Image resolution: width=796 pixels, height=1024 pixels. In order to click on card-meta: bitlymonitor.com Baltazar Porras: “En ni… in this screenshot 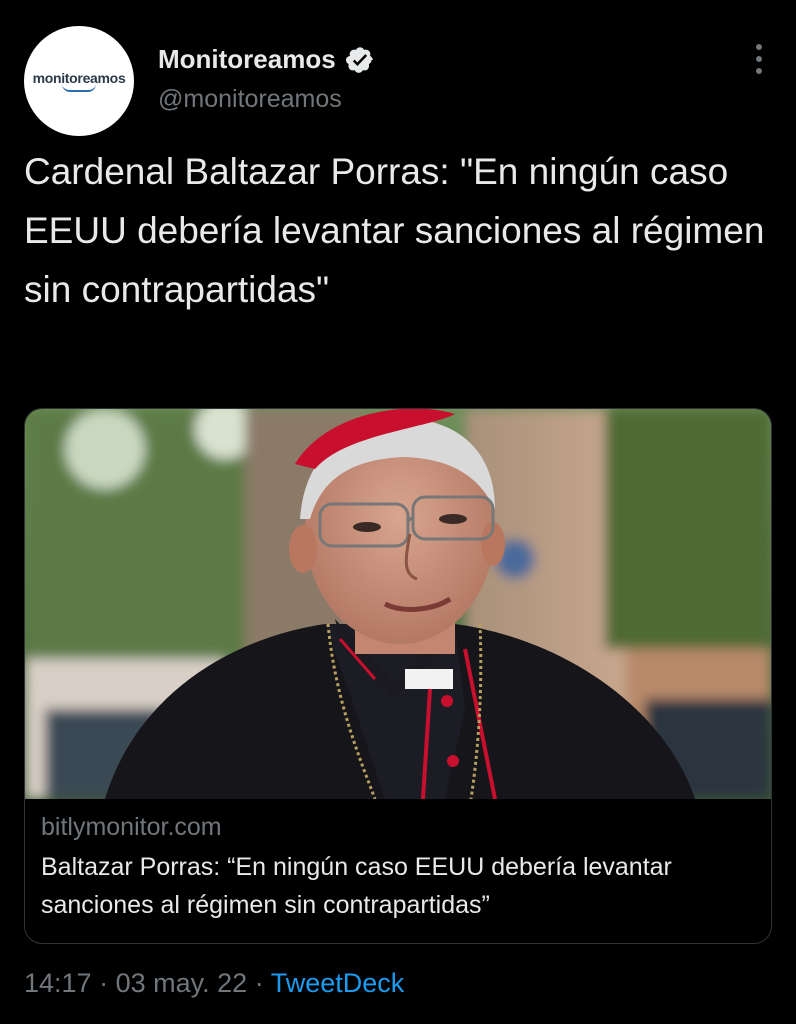, I will do `click(398, 868)`.